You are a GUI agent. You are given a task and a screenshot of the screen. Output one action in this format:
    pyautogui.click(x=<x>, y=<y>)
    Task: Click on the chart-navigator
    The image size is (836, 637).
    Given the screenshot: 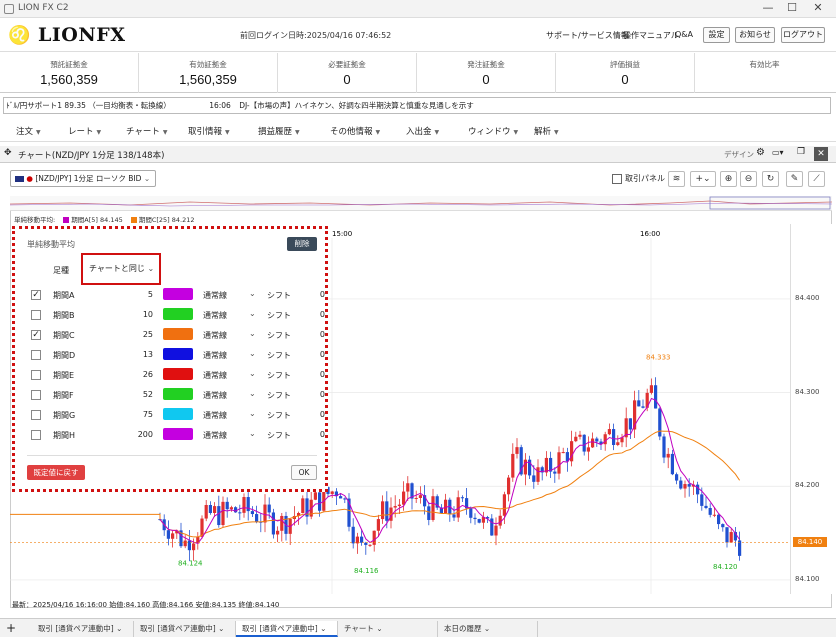 What is the action you would take?
    pyautogui.click(x=421, y=203)
    